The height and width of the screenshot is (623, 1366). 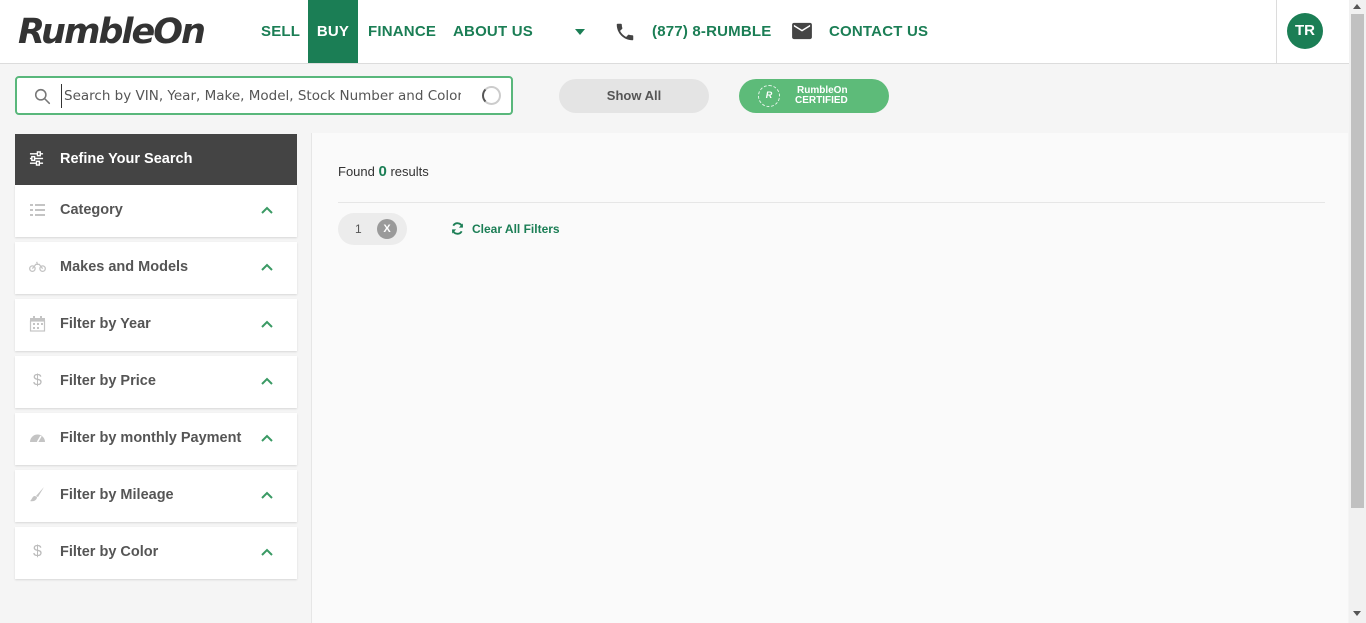 I want to click on chip-label: 1, so click(x=358, y=229).